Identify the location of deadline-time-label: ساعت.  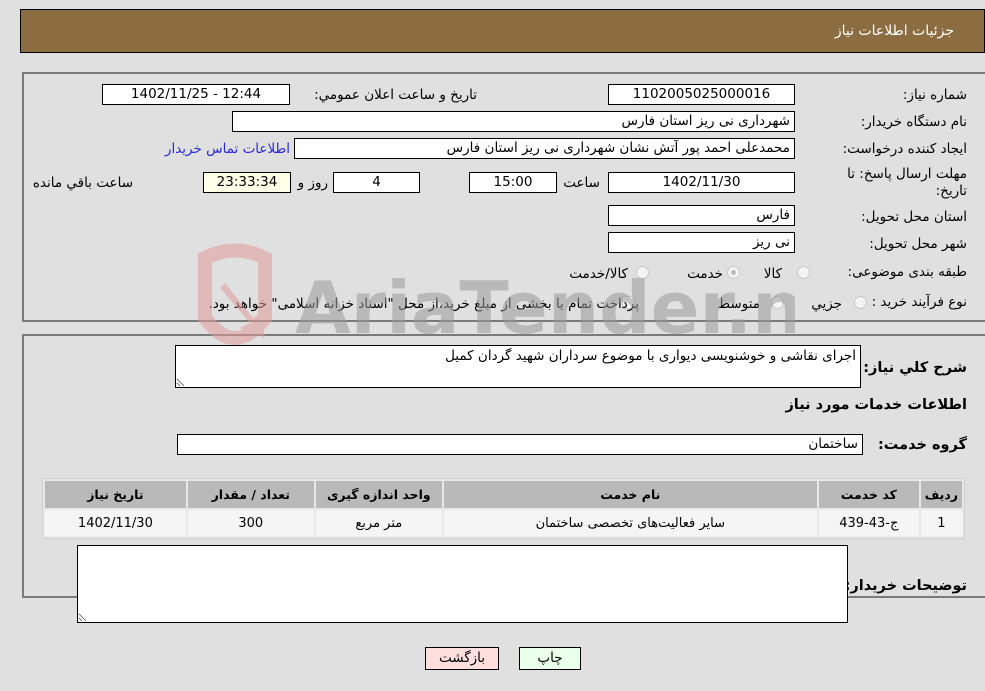
(581, 183).